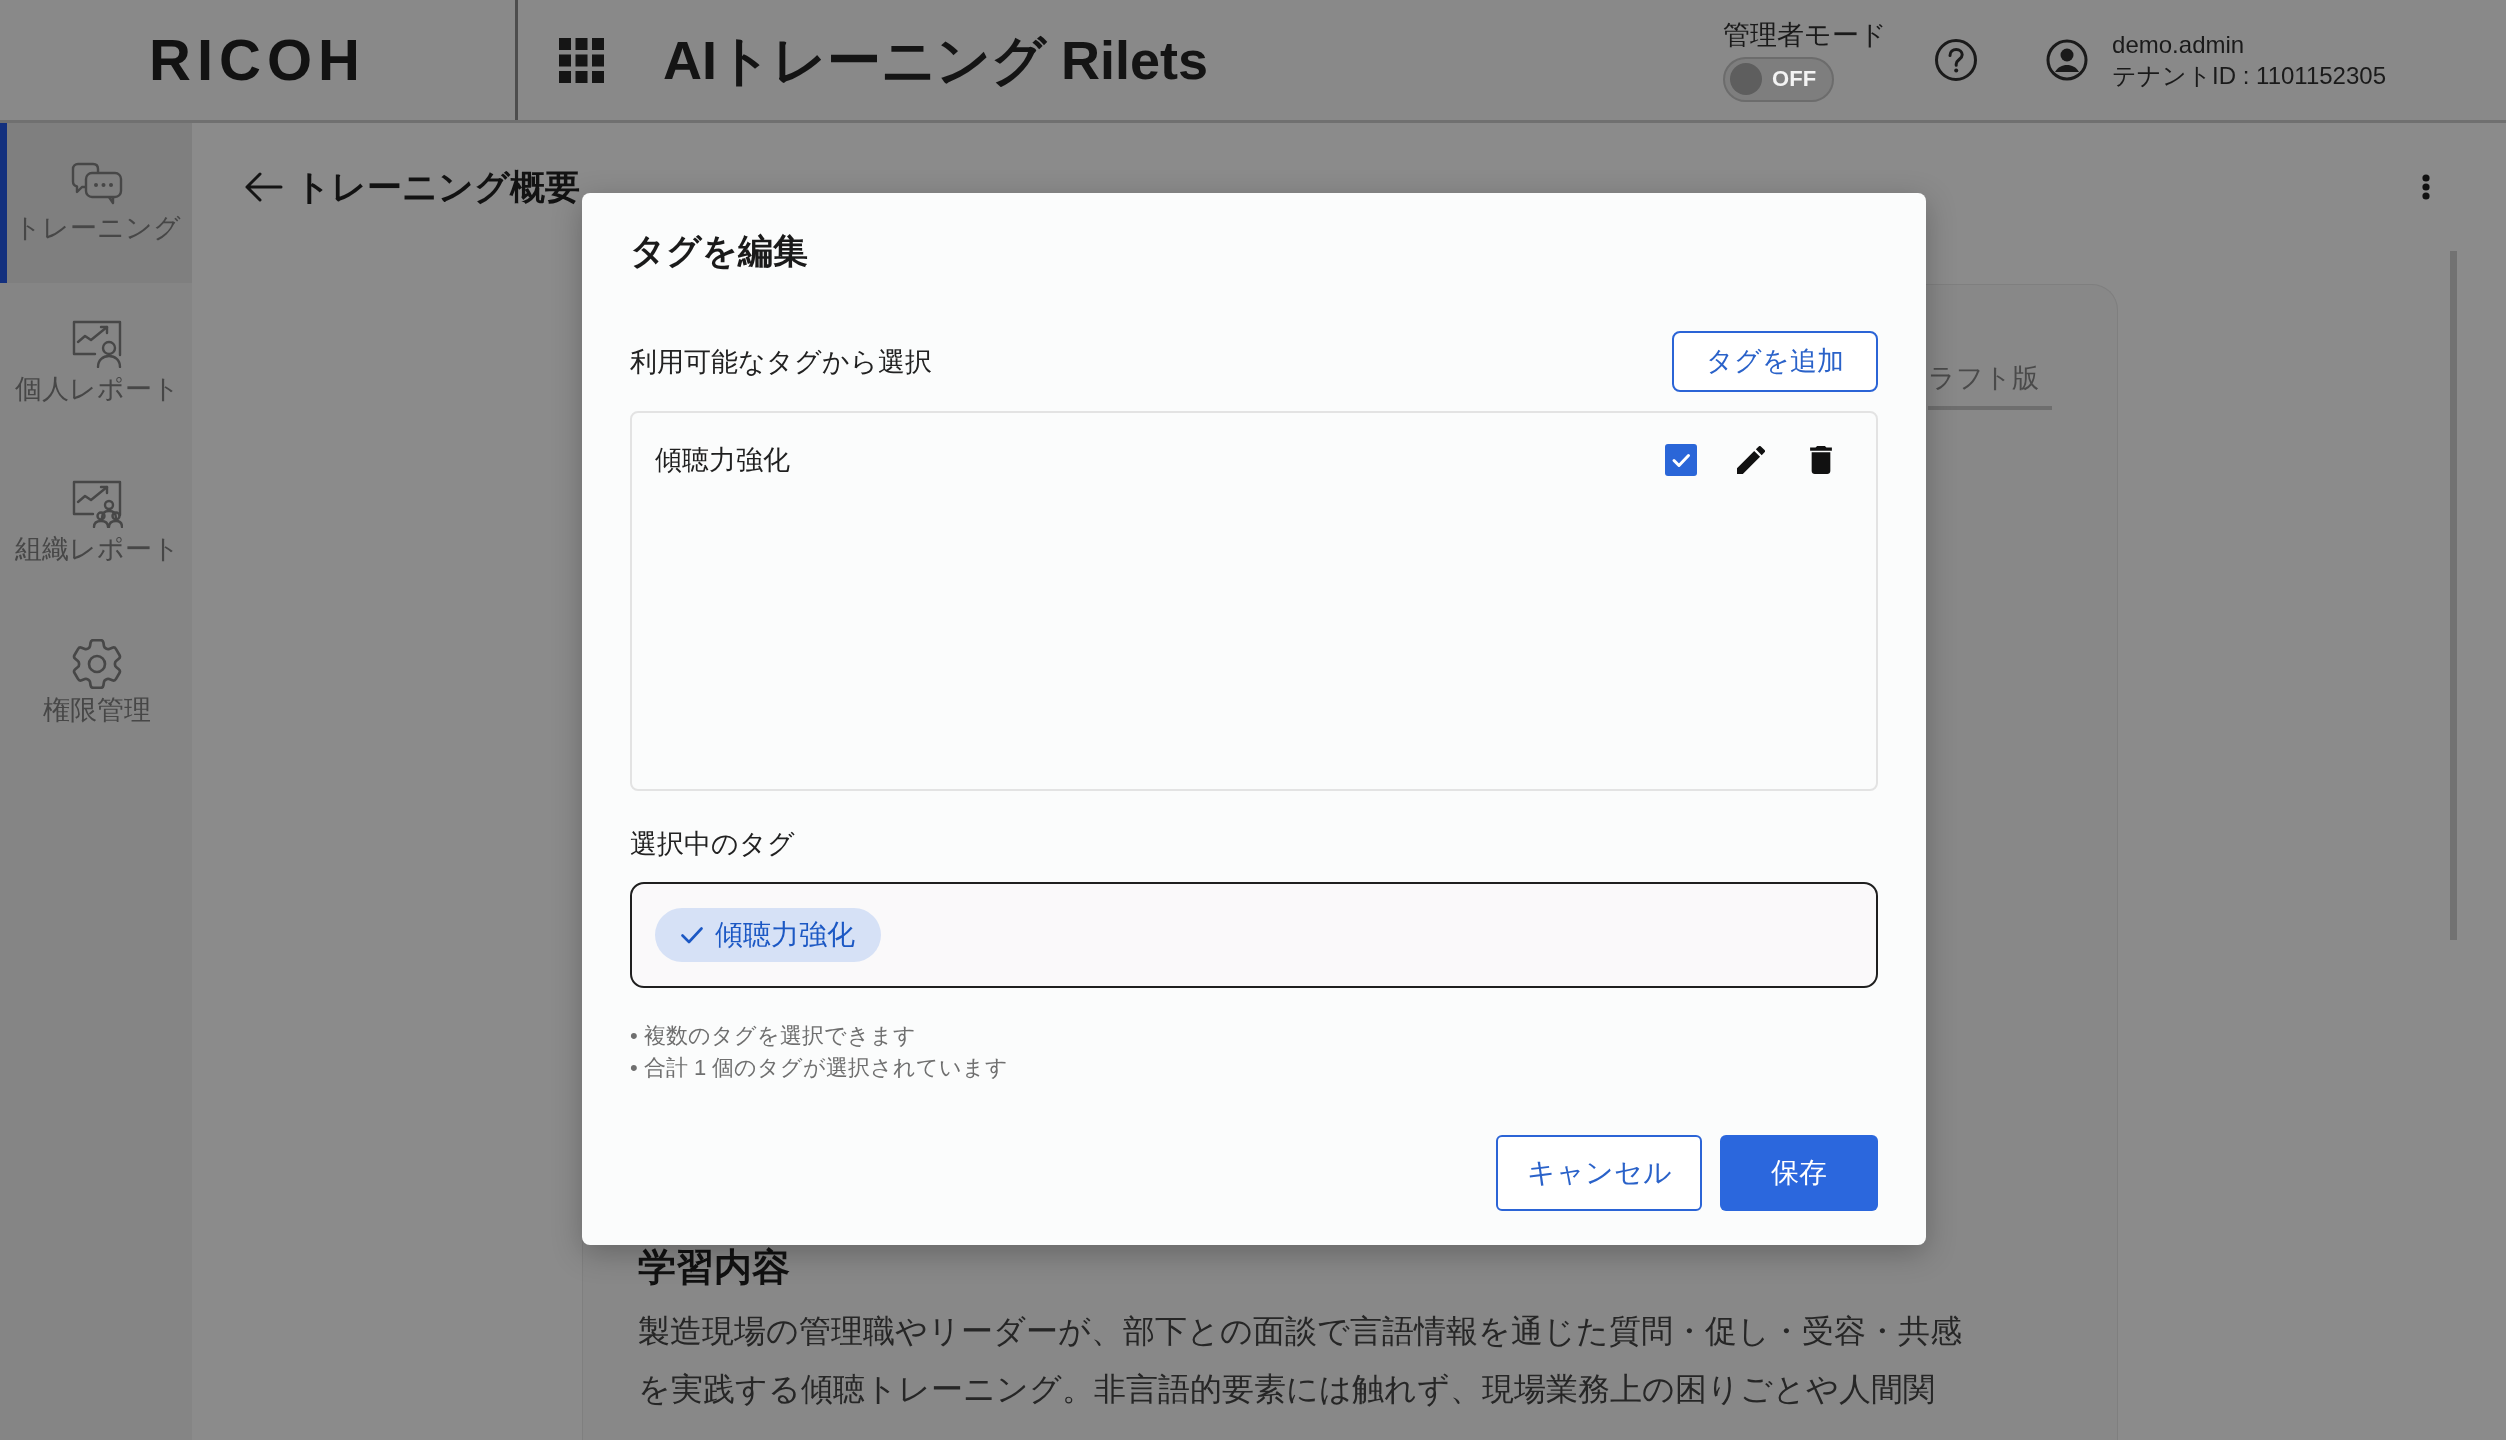 The height and width of the screenshot is (1440, 2506). Describe the element at coordinates (257, 60) in the screenshot. I see `brand-logo: RICOH` at that location.